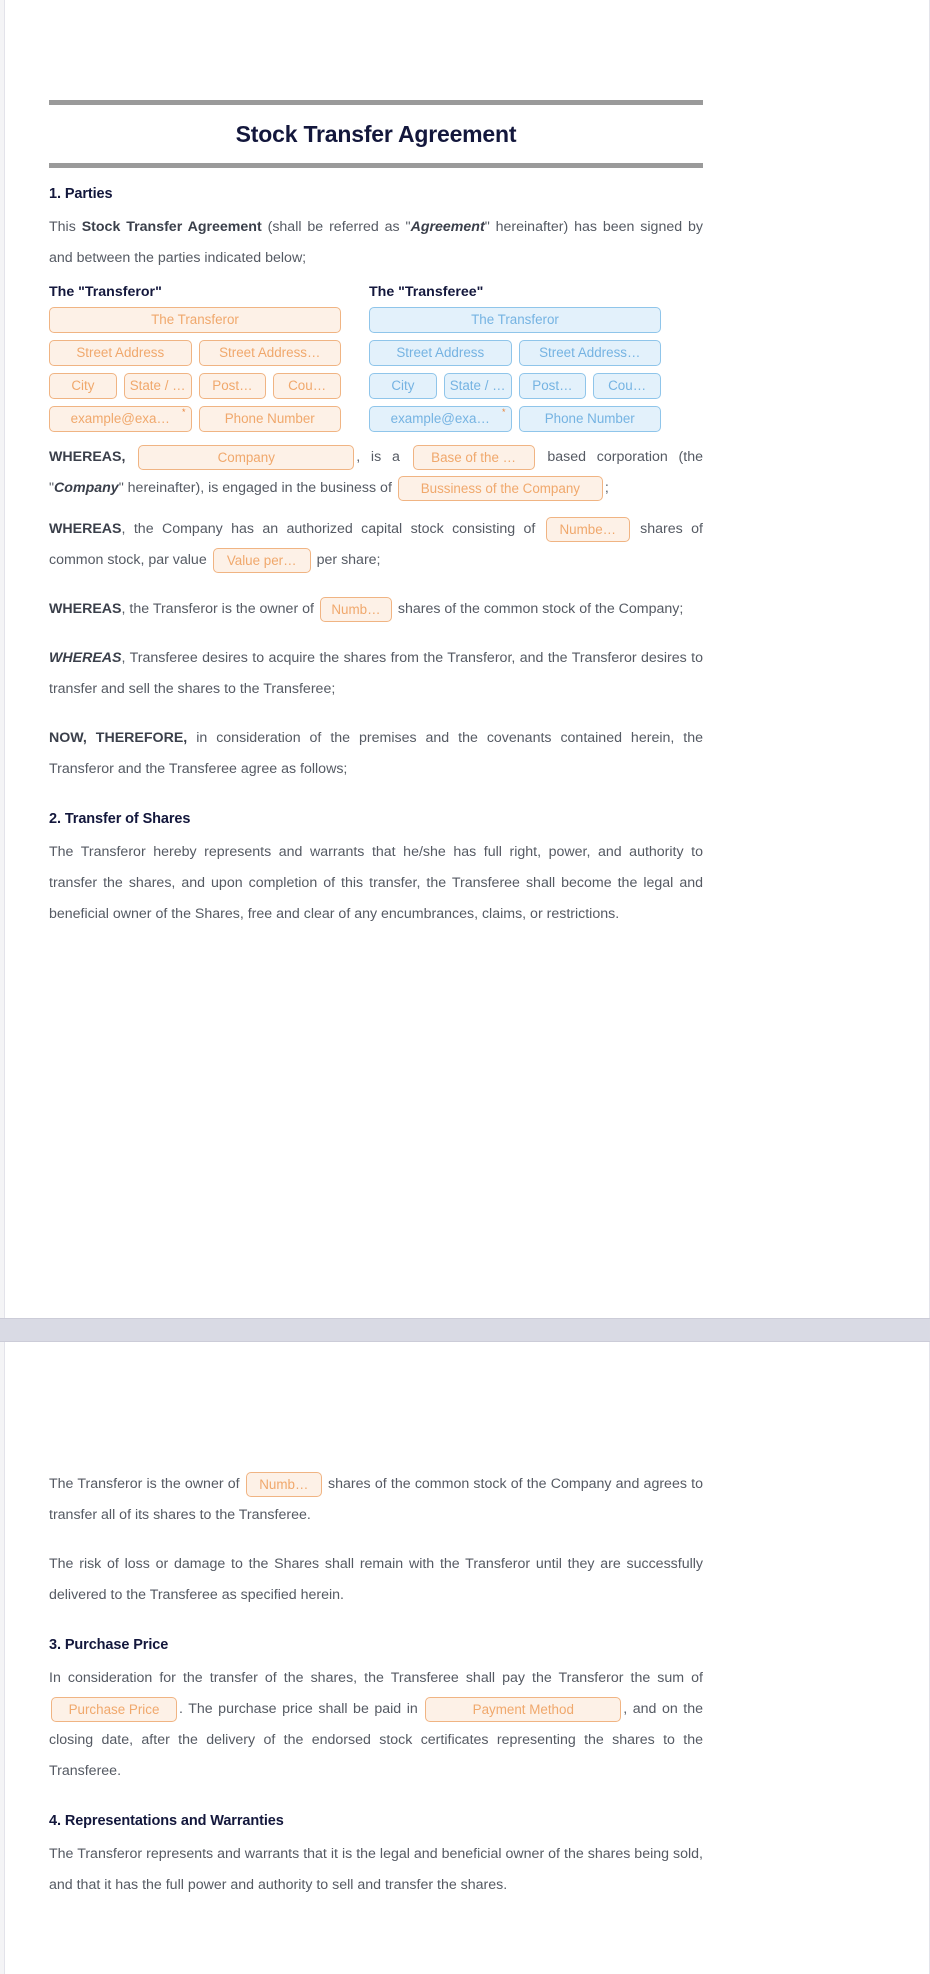  What do you see at coordinates (500, 488) in the screenshot?
I see `company-business-input: Bussiness of the Company` at bounding box center [500, 488].